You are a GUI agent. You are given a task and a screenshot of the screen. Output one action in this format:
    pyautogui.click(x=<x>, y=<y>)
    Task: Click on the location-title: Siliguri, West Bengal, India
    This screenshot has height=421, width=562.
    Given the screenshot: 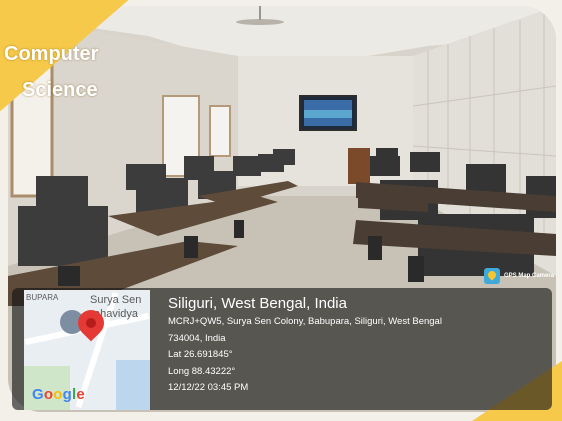 What is the action you would take?
    pyautogui.click(x=257, y=303)
    